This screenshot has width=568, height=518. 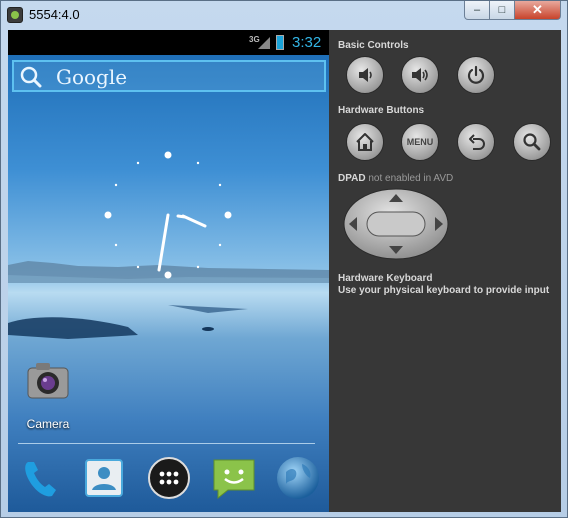 I want to click on basic-controls-label: Basic Controls, so click(x=373, y=45).